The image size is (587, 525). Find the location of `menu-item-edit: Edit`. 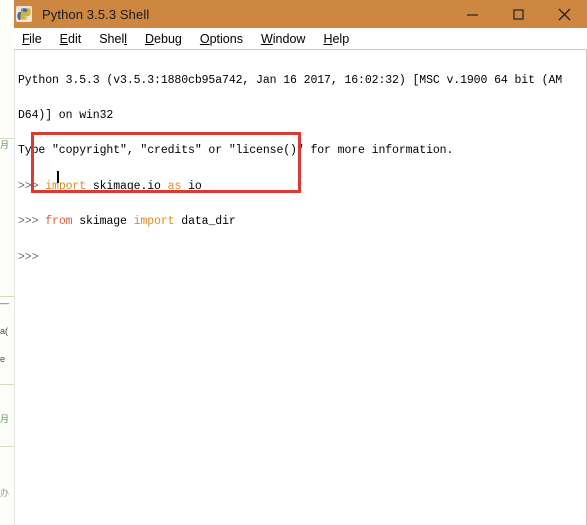

menu-item-edit: Edit is located at coordinates (71, 39).